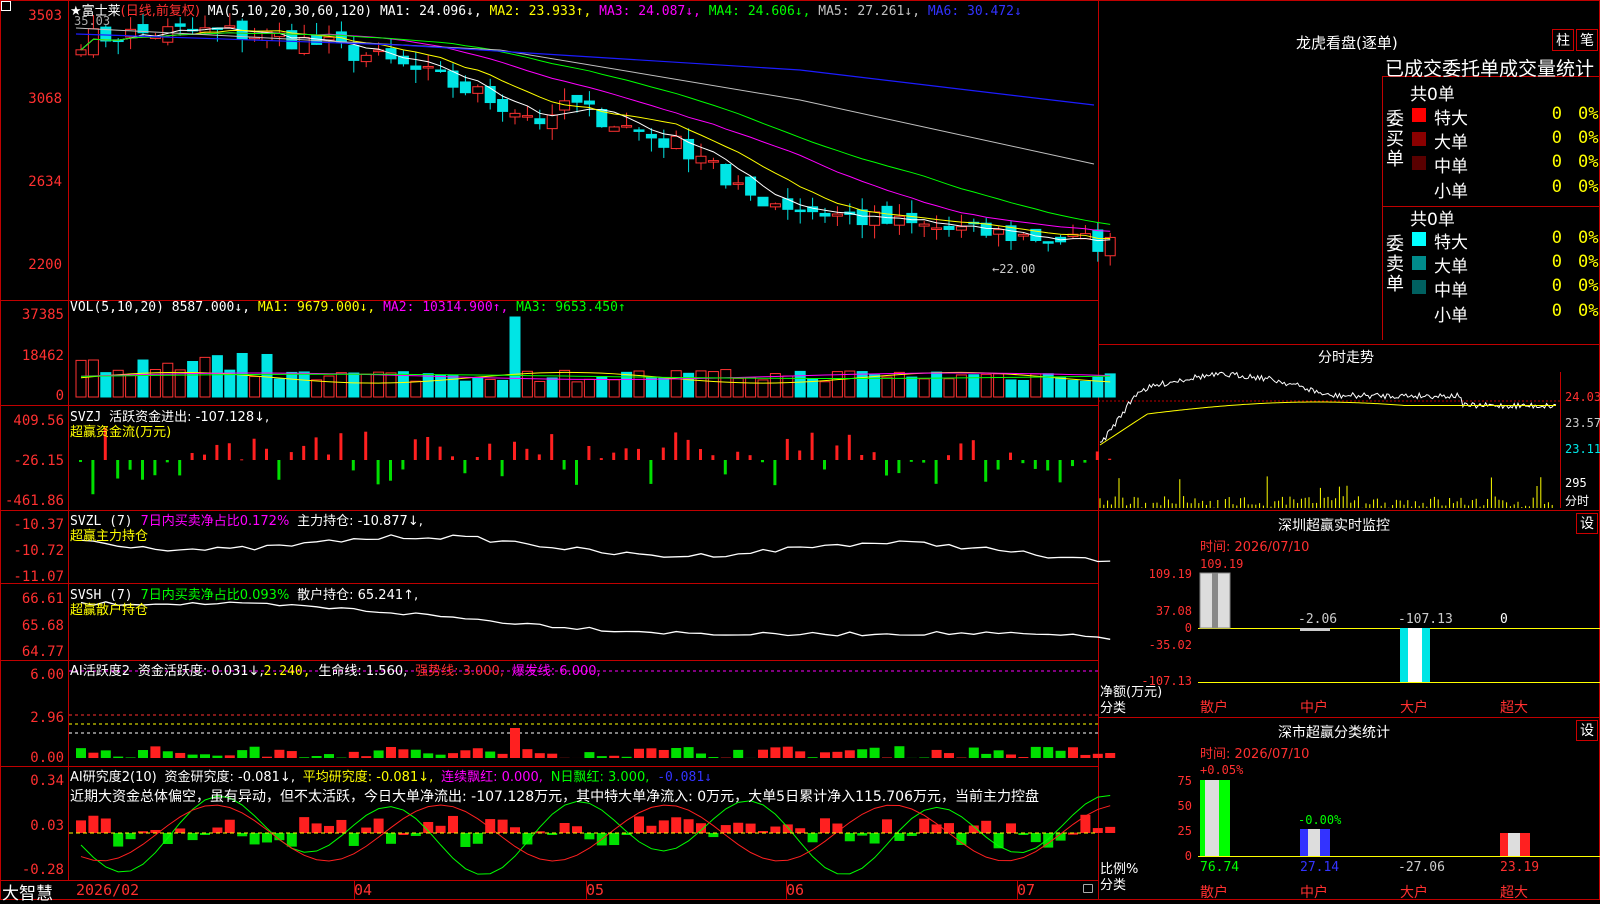  Describe the element at coordinates (32, 16) in the screenshot. I see `main-ytick-1: 3503` at that location.